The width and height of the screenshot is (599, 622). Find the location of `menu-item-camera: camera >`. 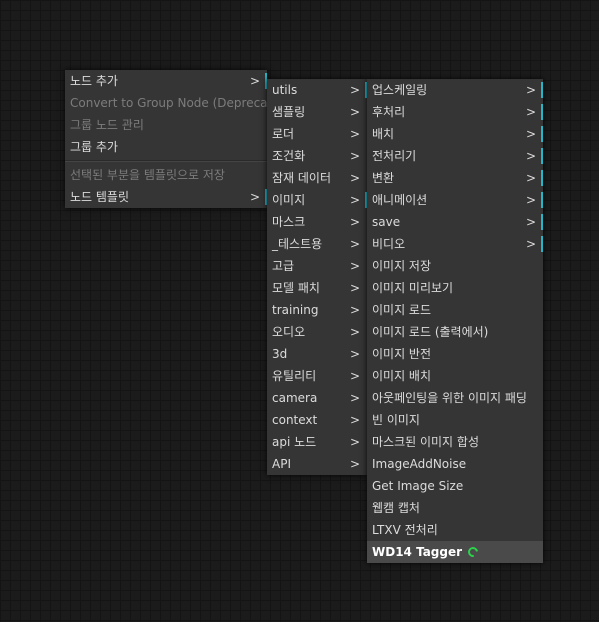

menu-item-camera: camera > is located at coordinates (317, 398).